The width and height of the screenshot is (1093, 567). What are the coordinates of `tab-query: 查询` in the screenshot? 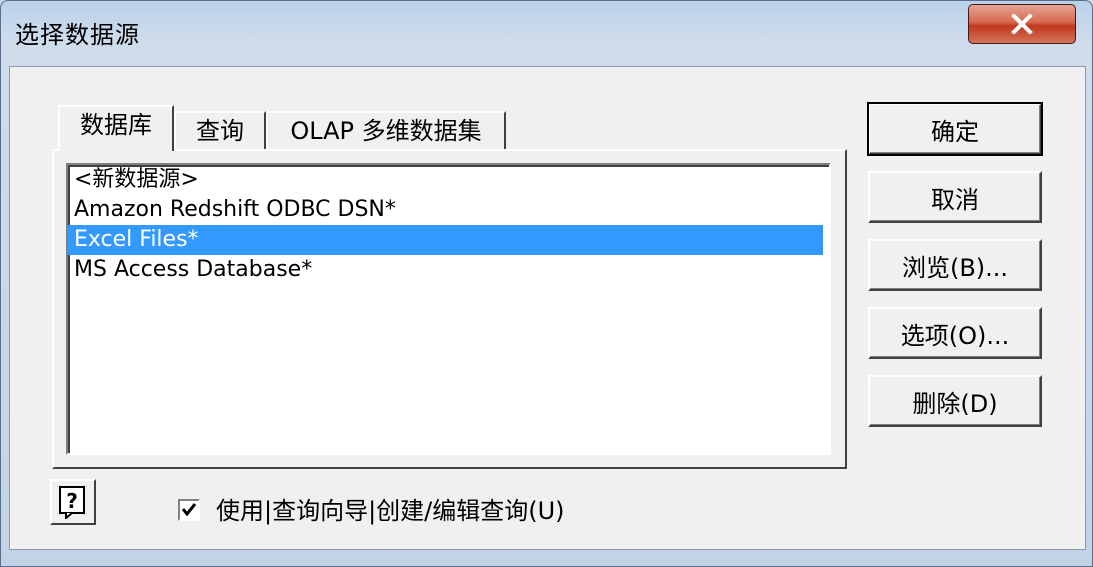 It's located at (220, 130).